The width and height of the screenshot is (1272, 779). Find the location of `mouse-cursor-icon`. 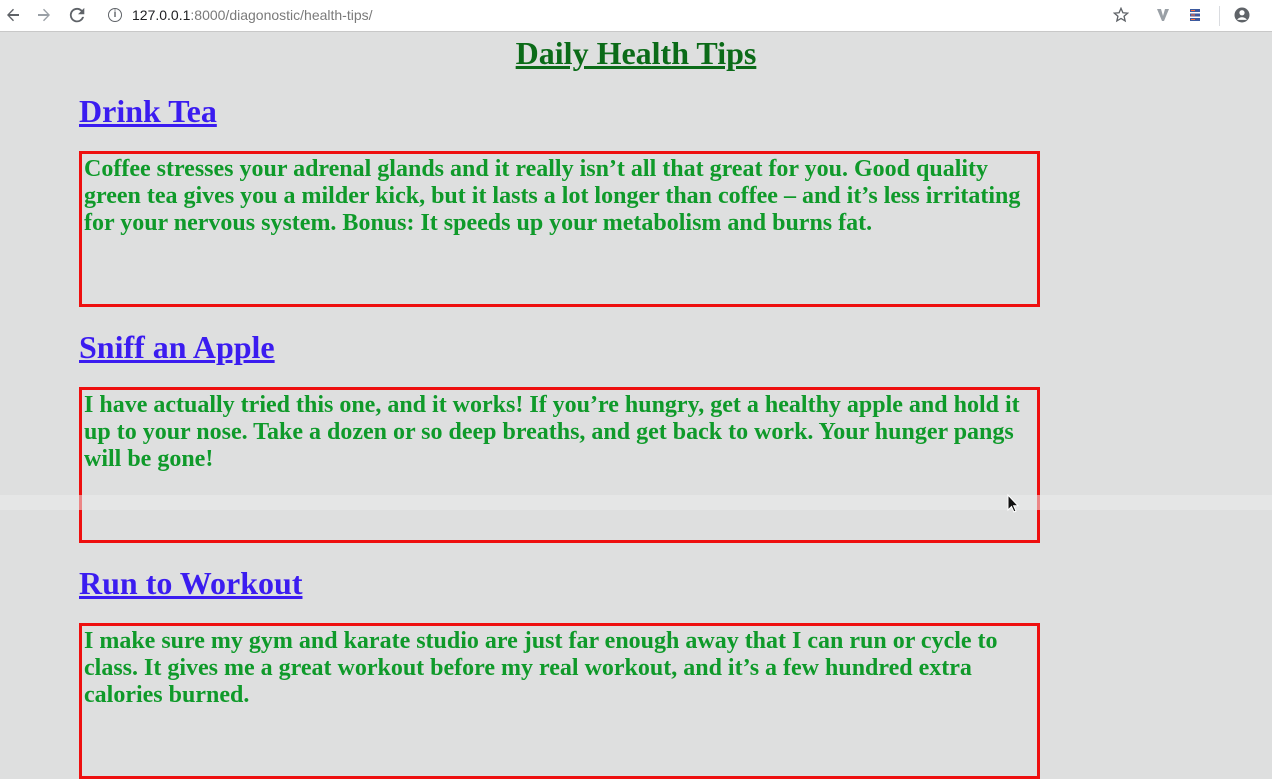

mouse-cursor-icon is located at coordinates (1013, 505).